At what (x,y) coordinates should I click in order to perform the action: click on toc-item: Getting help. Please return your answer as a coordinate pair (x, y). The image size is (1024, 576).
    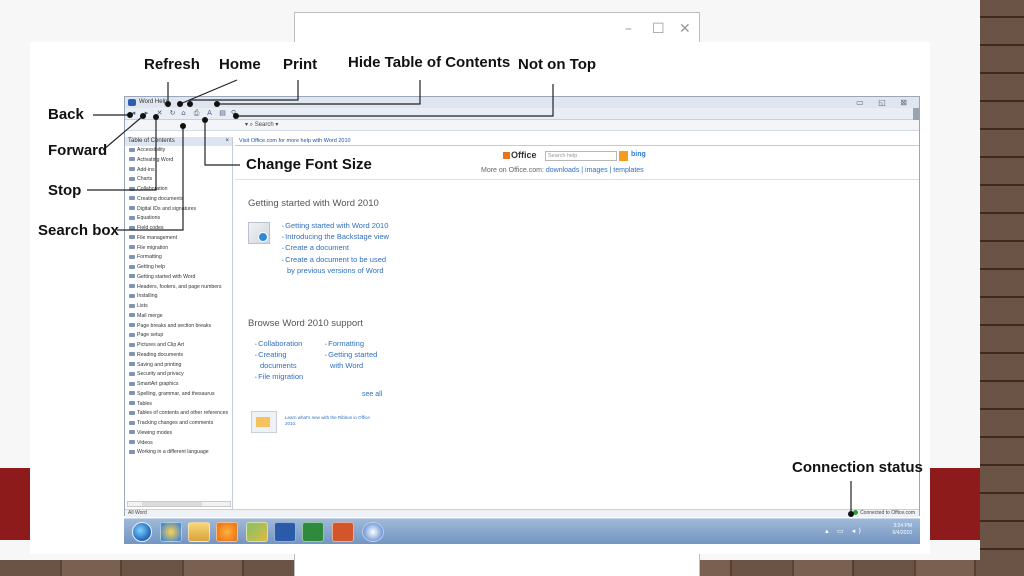
    Looking at the image, I should click on (178, 268).